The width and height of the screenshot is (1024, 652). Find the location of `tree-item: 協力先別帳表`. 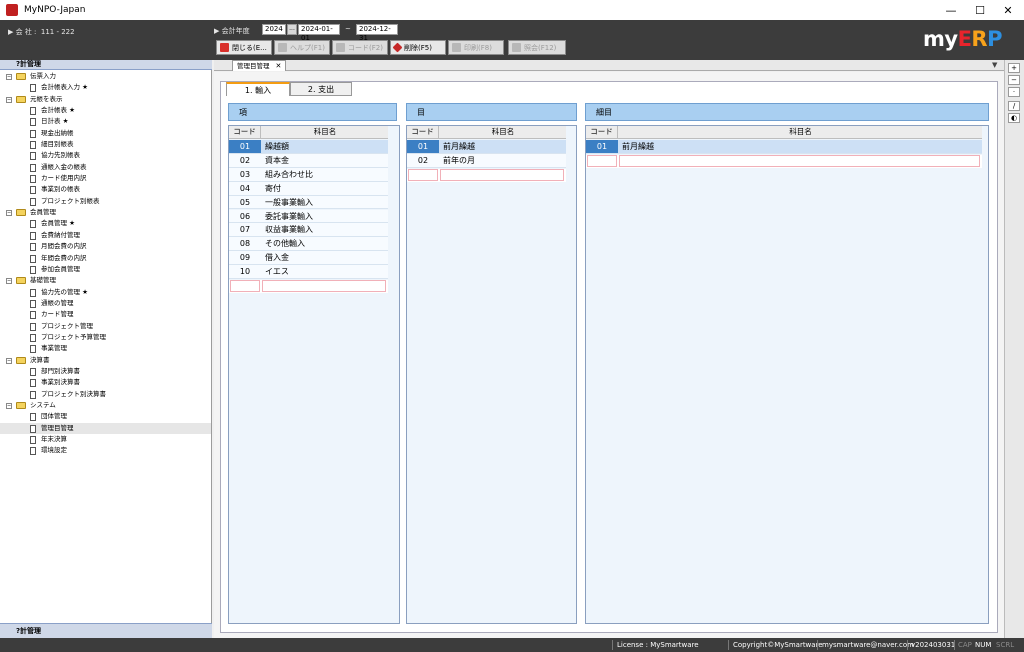

tree-item: 協力先別帳表 is located at coordinates (105, 155).